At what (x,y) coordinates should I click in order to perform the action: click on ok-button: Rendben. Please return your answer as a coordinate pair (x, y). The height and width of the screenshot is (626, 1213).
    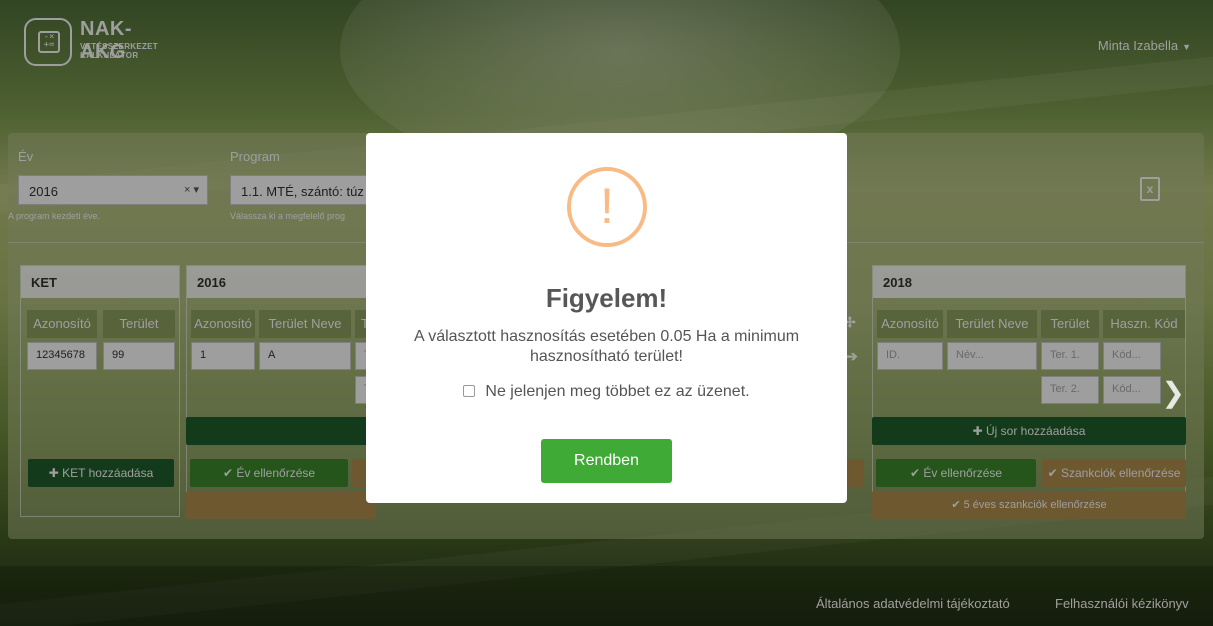
    Looking at the image, I should click on (606, 461).